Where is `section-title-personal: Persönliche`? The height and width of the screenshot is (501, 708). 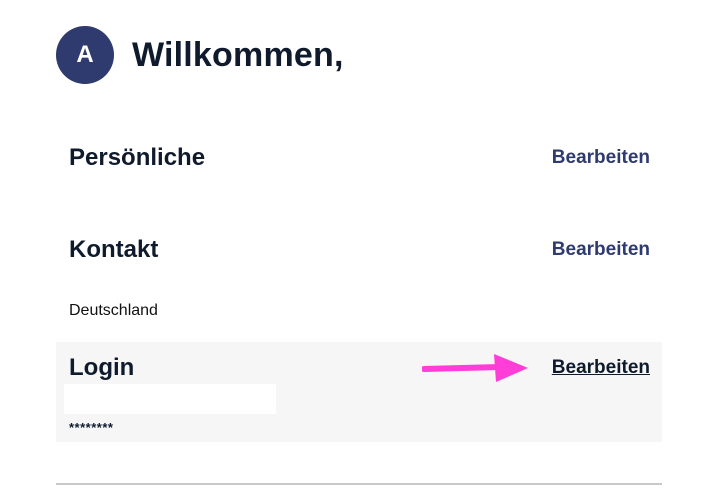 section-title-personal: Persönliche is located at coordinates (137, 157).